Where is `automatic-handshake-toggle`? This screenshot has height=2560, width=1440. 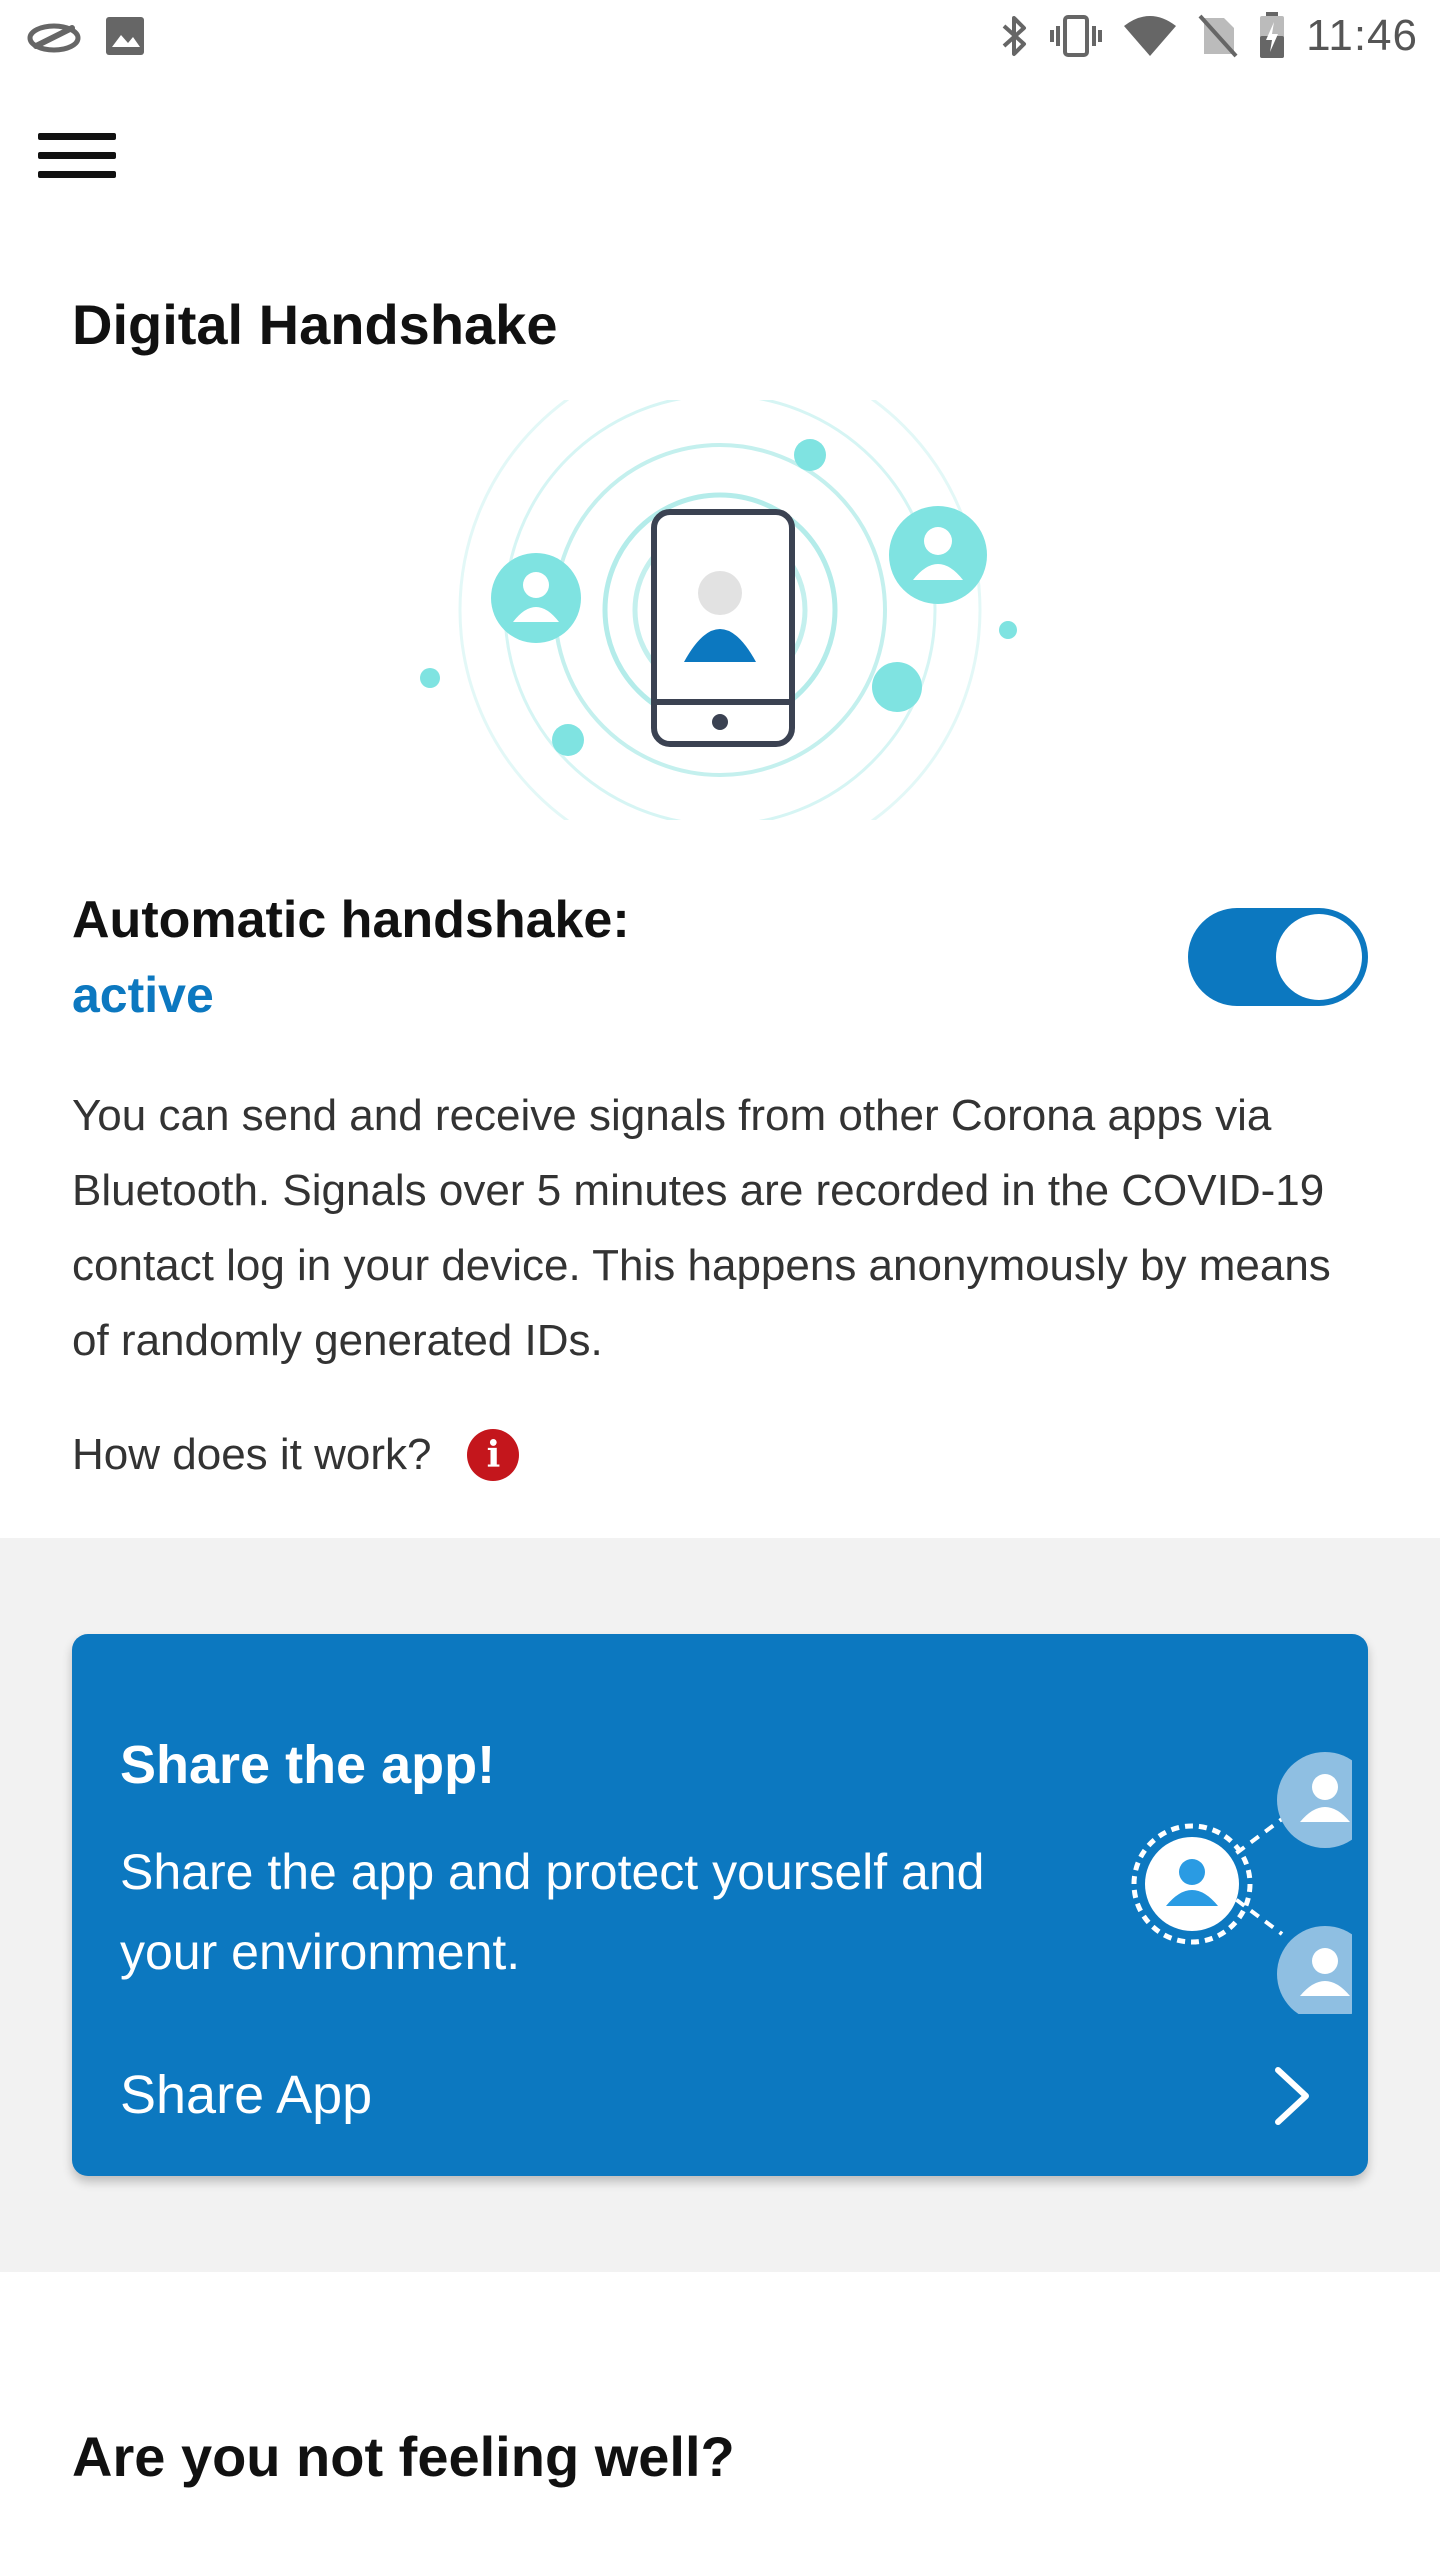
automatic-handshake-toggle is located at coordinates (1278, 957).